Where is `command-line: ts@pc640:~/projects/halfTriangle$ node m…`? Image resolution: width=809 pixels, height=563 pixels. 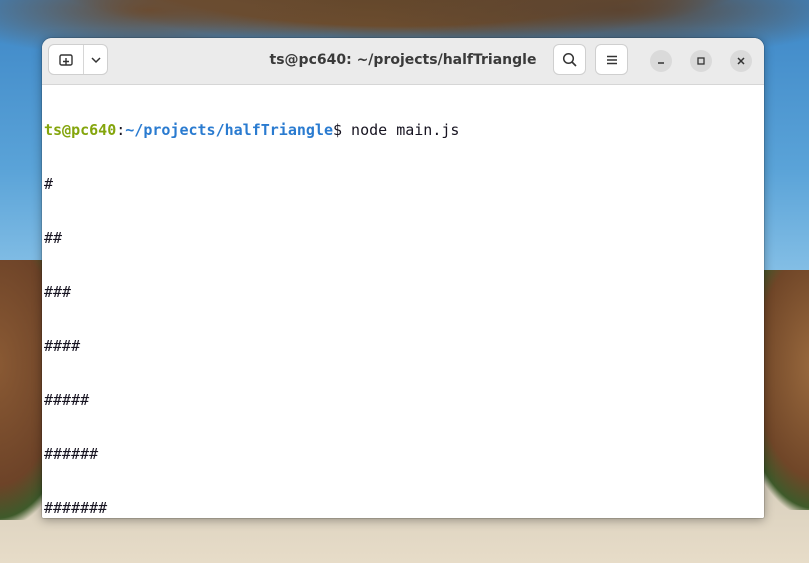 command-line: ts@pc640:~/projects/halfTriangle$ node m… is located at coordinates (404, 130).